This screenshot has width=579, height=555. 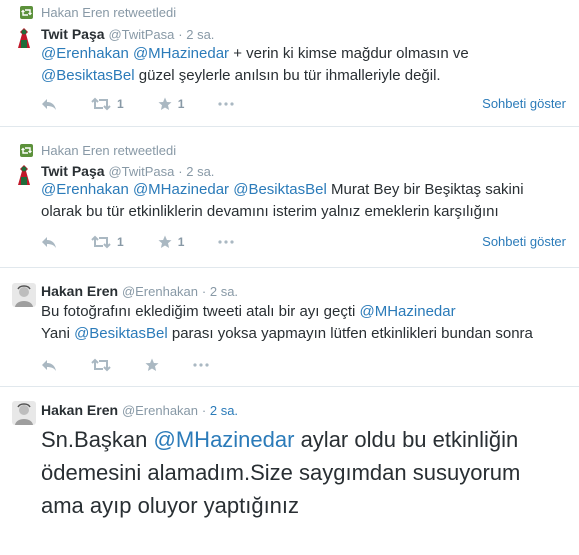 I want to click on text-segment: Murat Bey bir Beşiktaş sakini, so click(x=425, y=189).